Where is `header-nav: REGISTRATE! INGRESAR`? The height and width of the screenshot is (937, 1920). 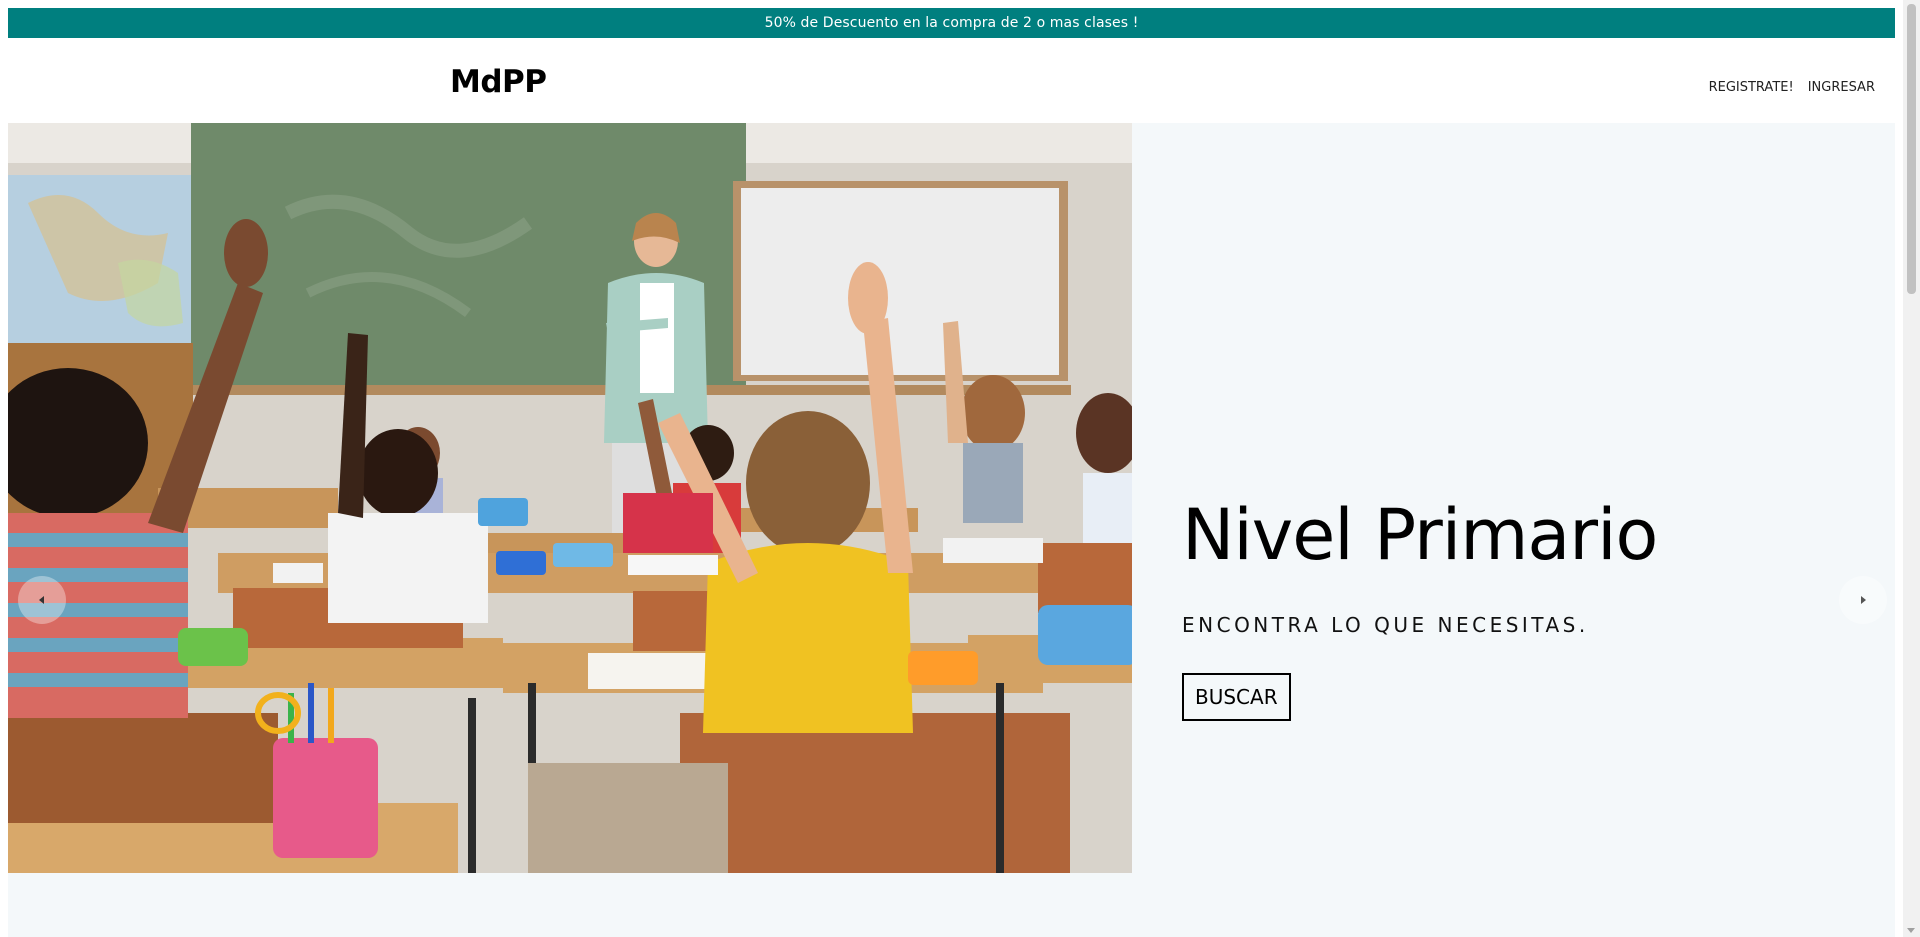 header-nav: REGISTRATE! INGRESAR is located at coordinates (1792, 87).